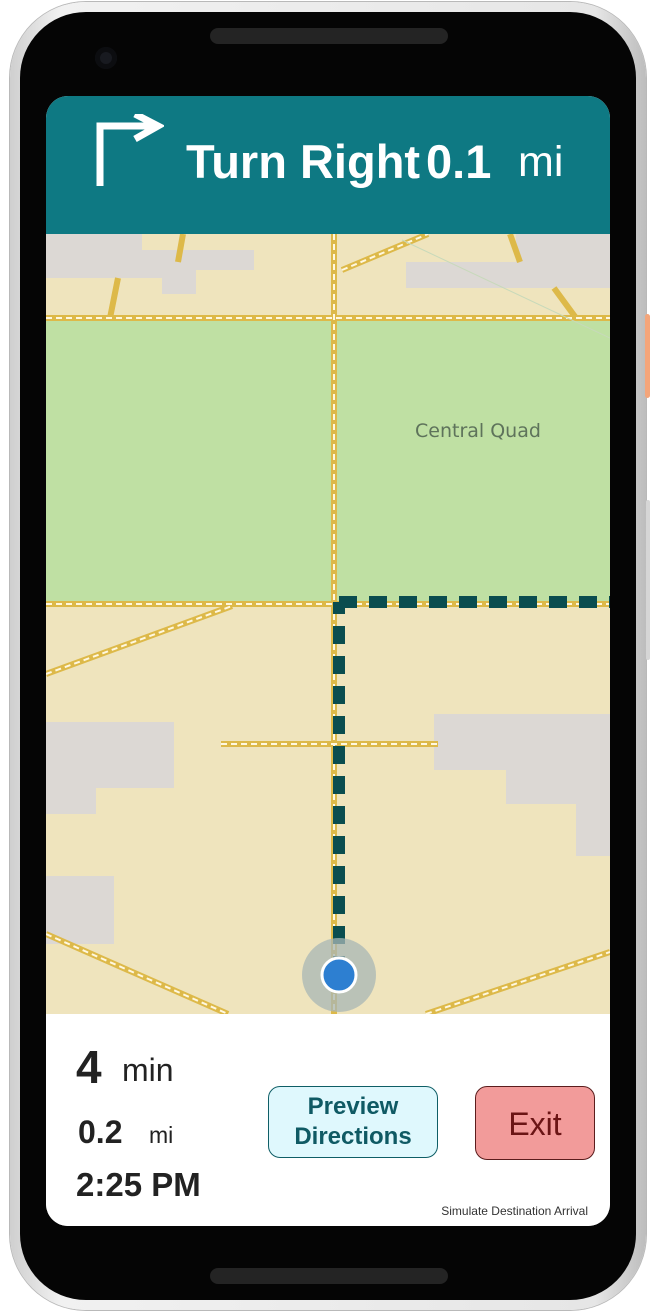 The width and height of the screenshot is (658, 1316). Describe the element at coordinates (89, 1067) in the screenshot. I see `remaining-time-value: 4` at that location.